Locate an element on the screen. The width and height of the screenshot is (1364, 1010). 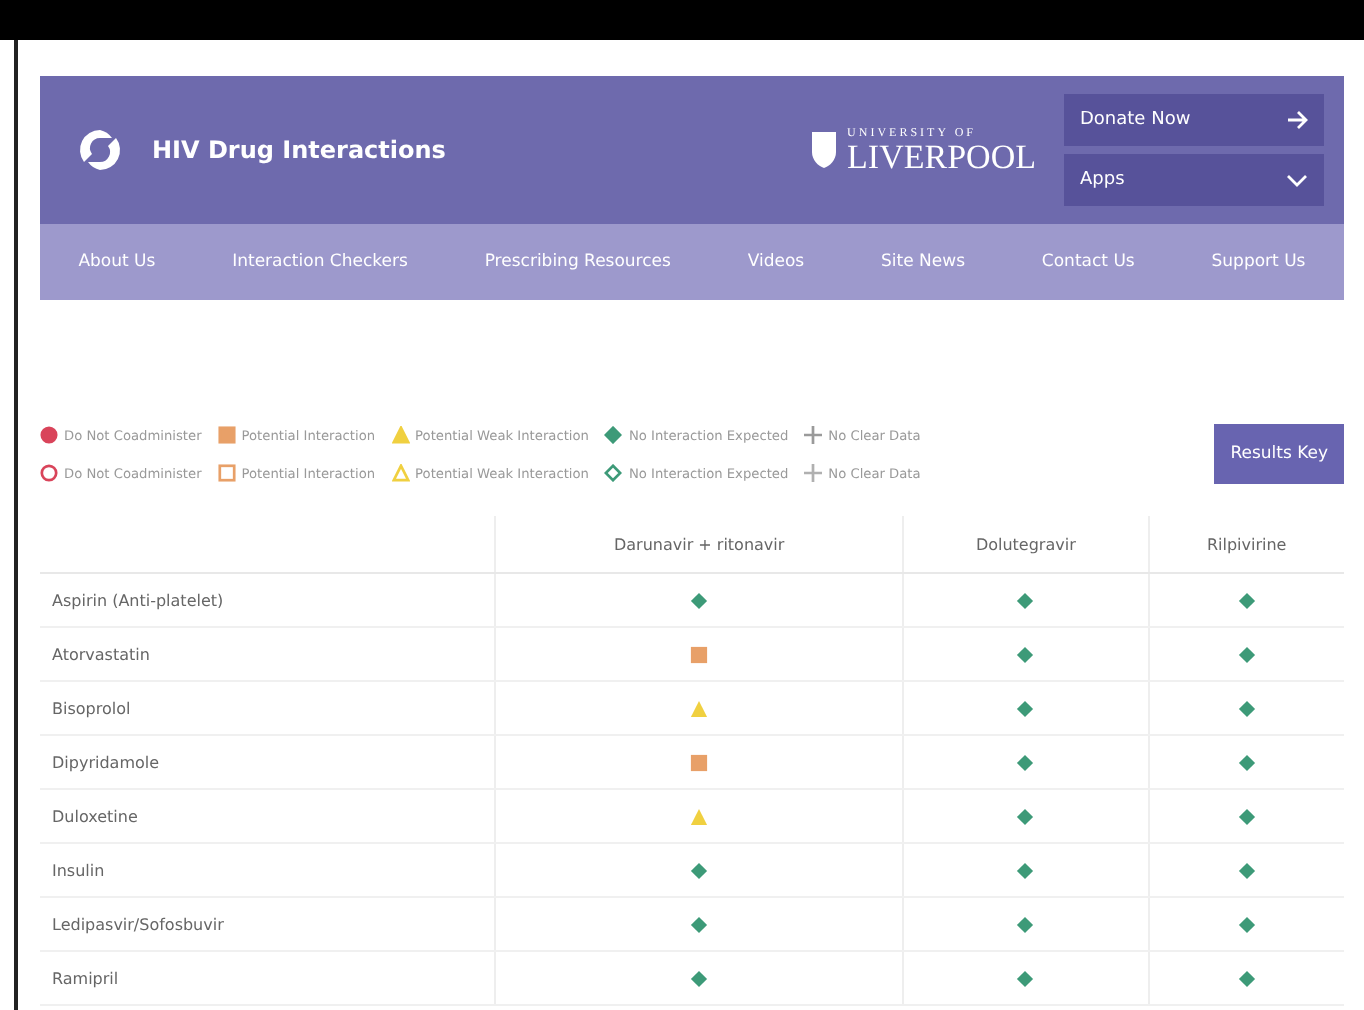
nav-link: Videos is located at coordinates (776, 262).